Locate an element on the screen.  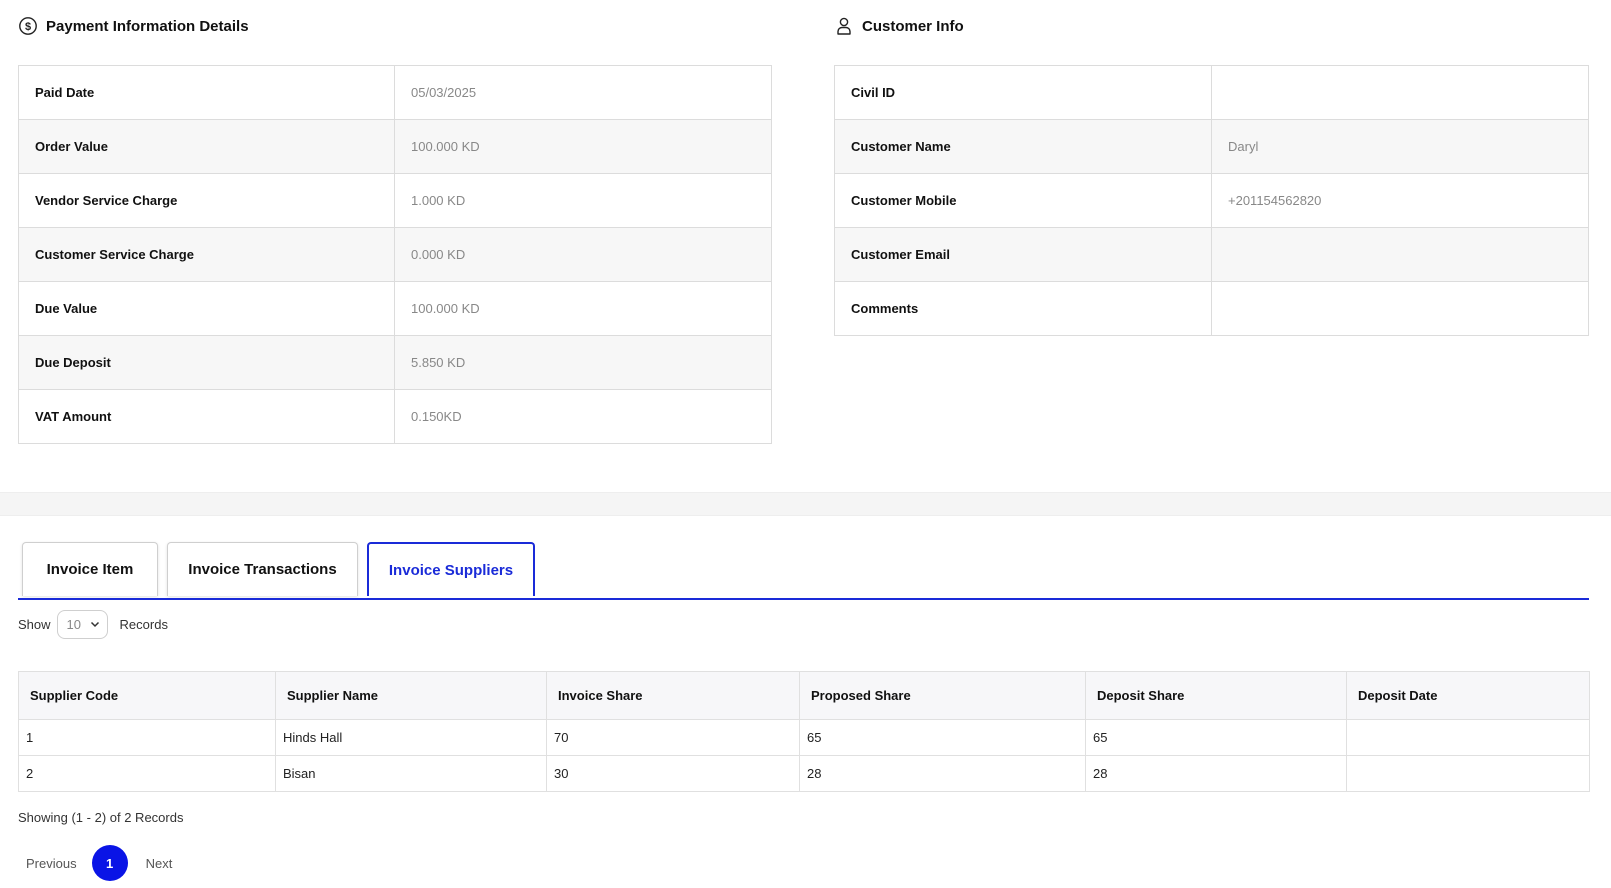
payment-row-paid-date: Paid Date 05/03/2025 is located at coordinates (395, 92).